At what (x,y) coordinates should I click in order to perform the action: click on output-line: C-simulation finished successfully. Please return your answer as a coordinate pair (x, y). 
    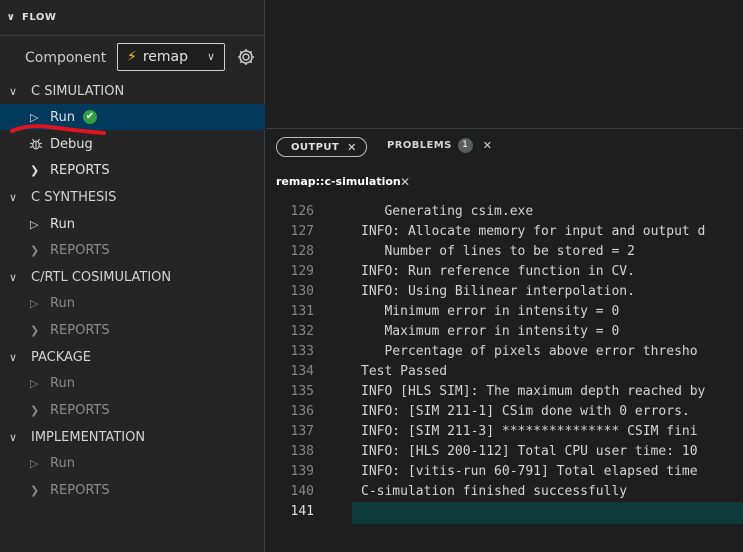
    Looking at the image, I should click on (494, 491).